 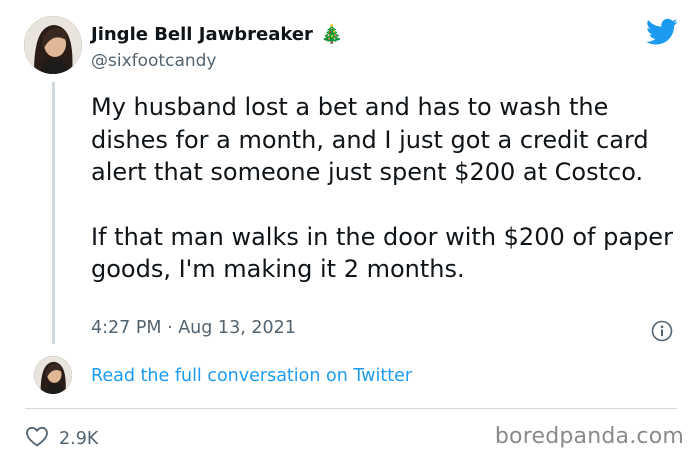 What do you see at coordinates (589, 436) in the screenshot?
I see `watermark: boredpanda.com` at bounding box center [589, 436].